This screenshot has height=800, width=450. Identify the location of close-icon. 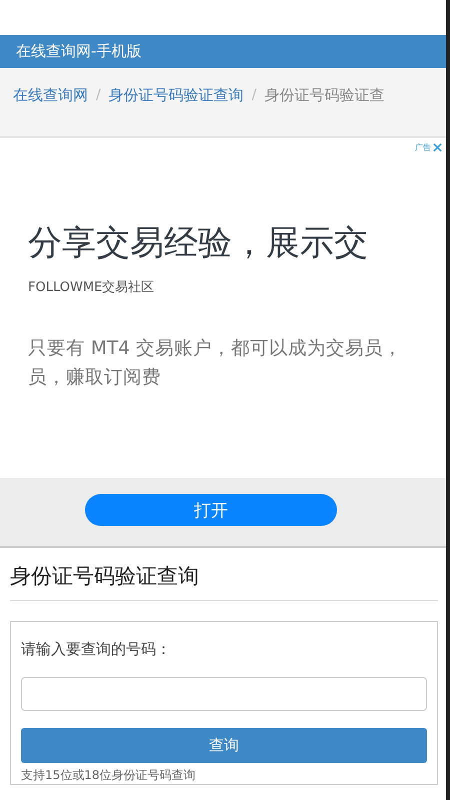
(437, 147).